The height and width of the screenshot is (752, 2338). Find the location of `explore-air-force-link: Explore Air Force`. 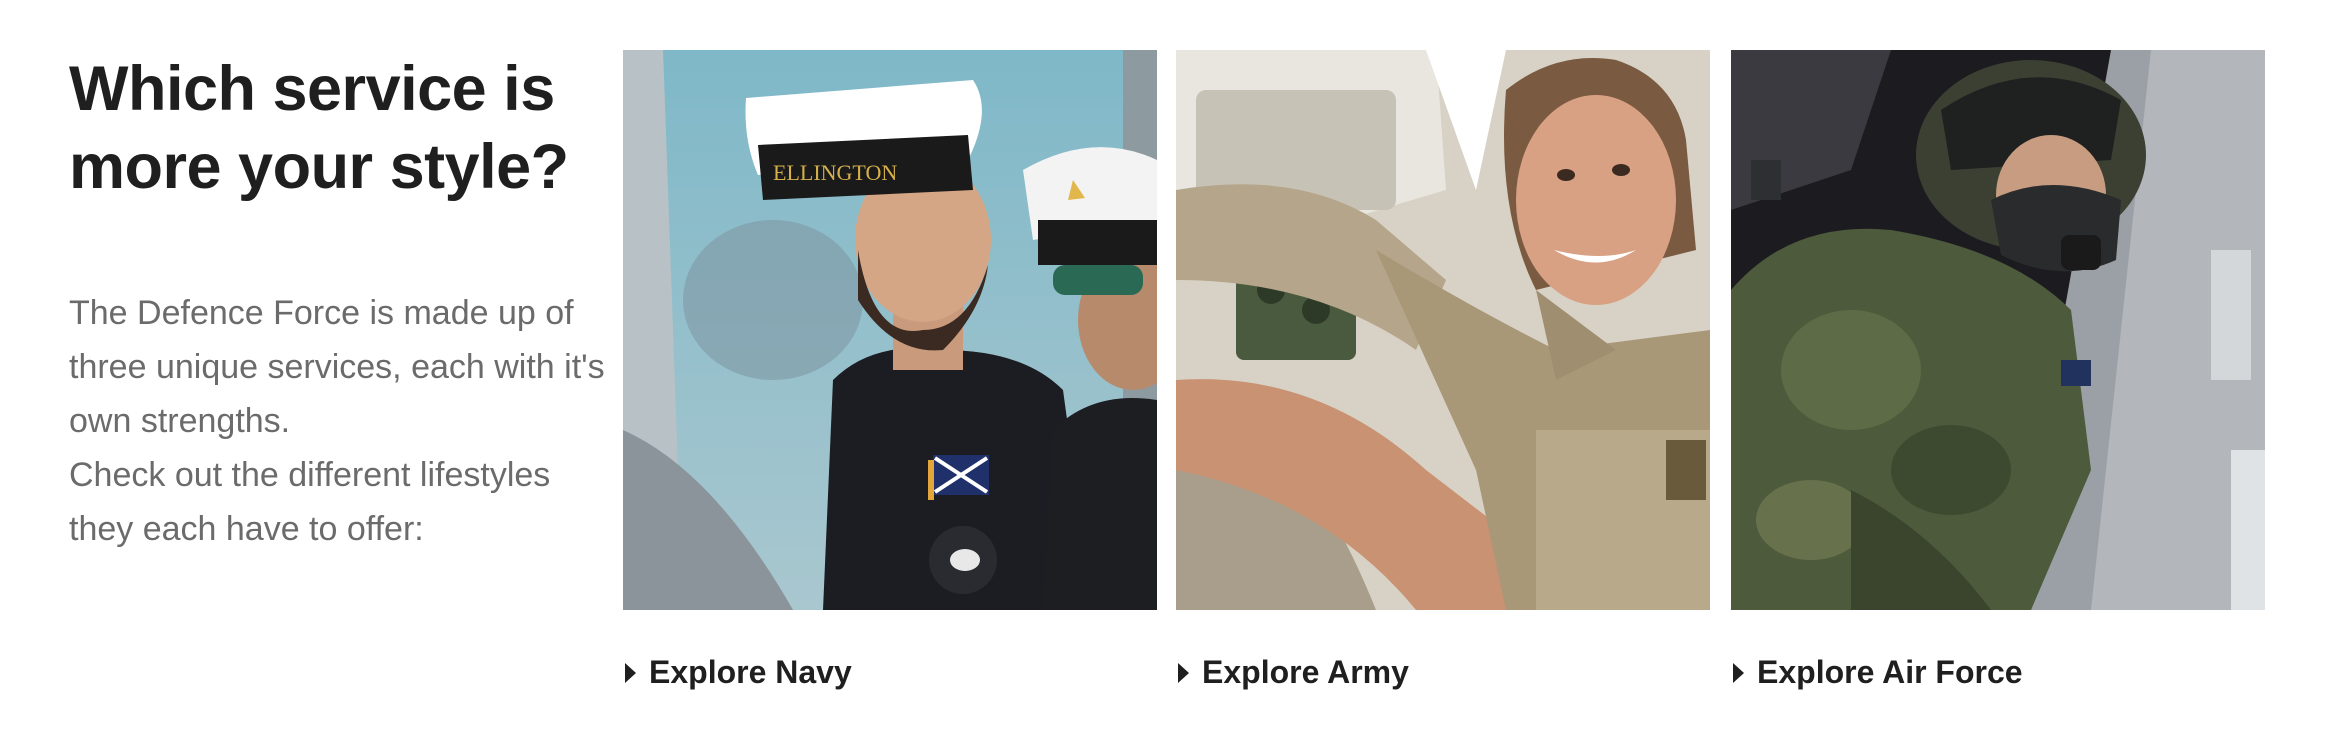

explore-air-force-link: Explore Air Force is located at coordinates (1998, 672).